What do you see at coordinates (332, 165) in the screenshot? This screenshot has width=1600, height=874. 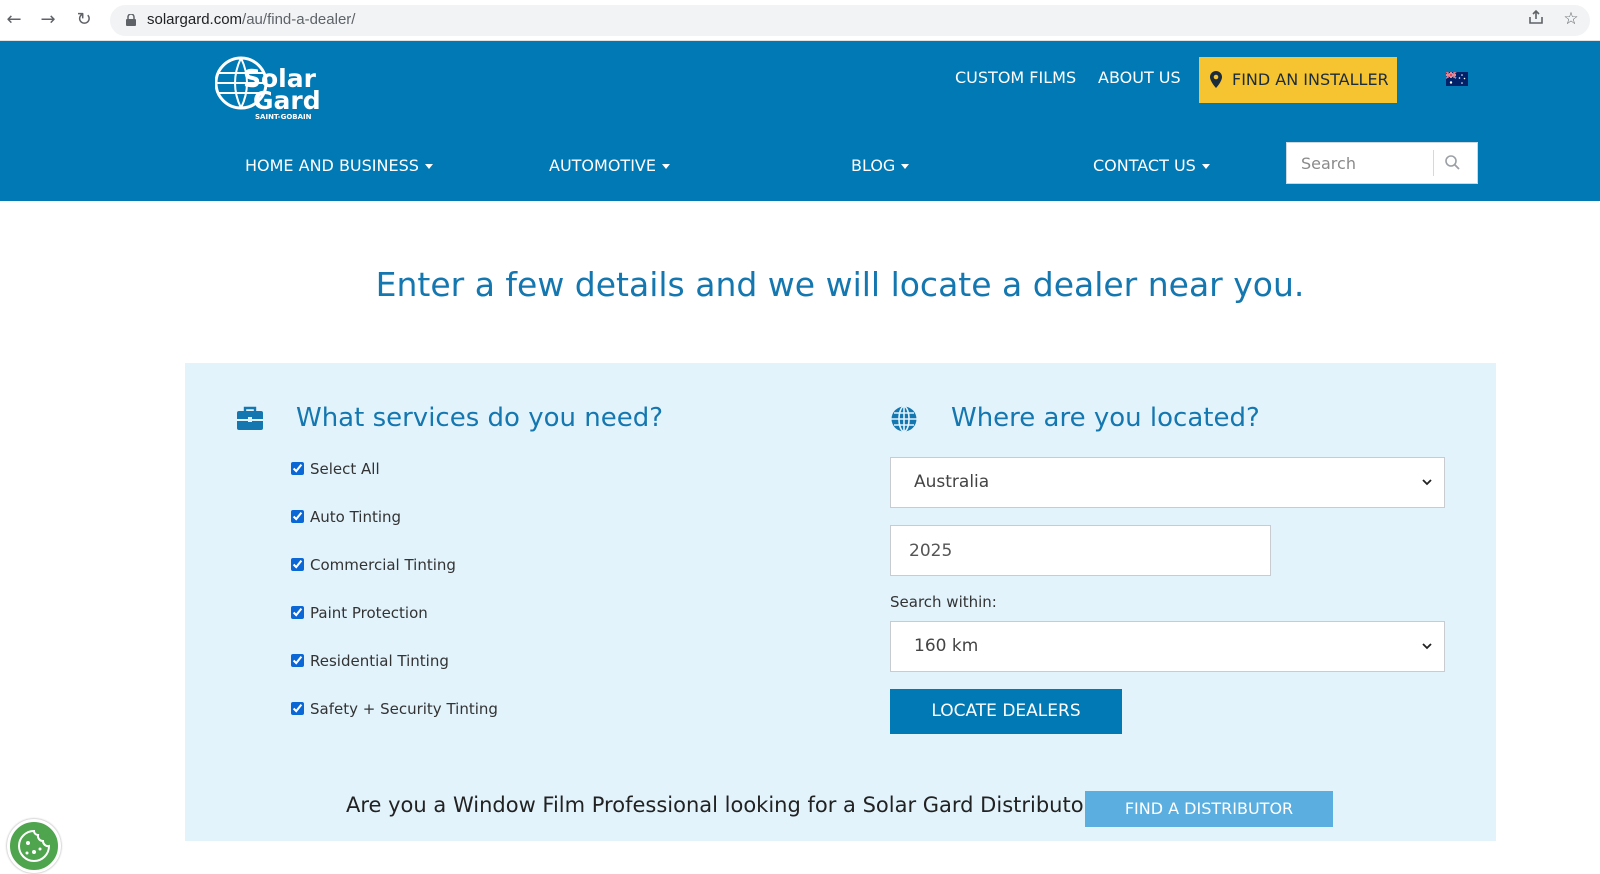 I see `nav-home-and-business-label: HOME AND BUSINESS` at bounding box center [332, 165].